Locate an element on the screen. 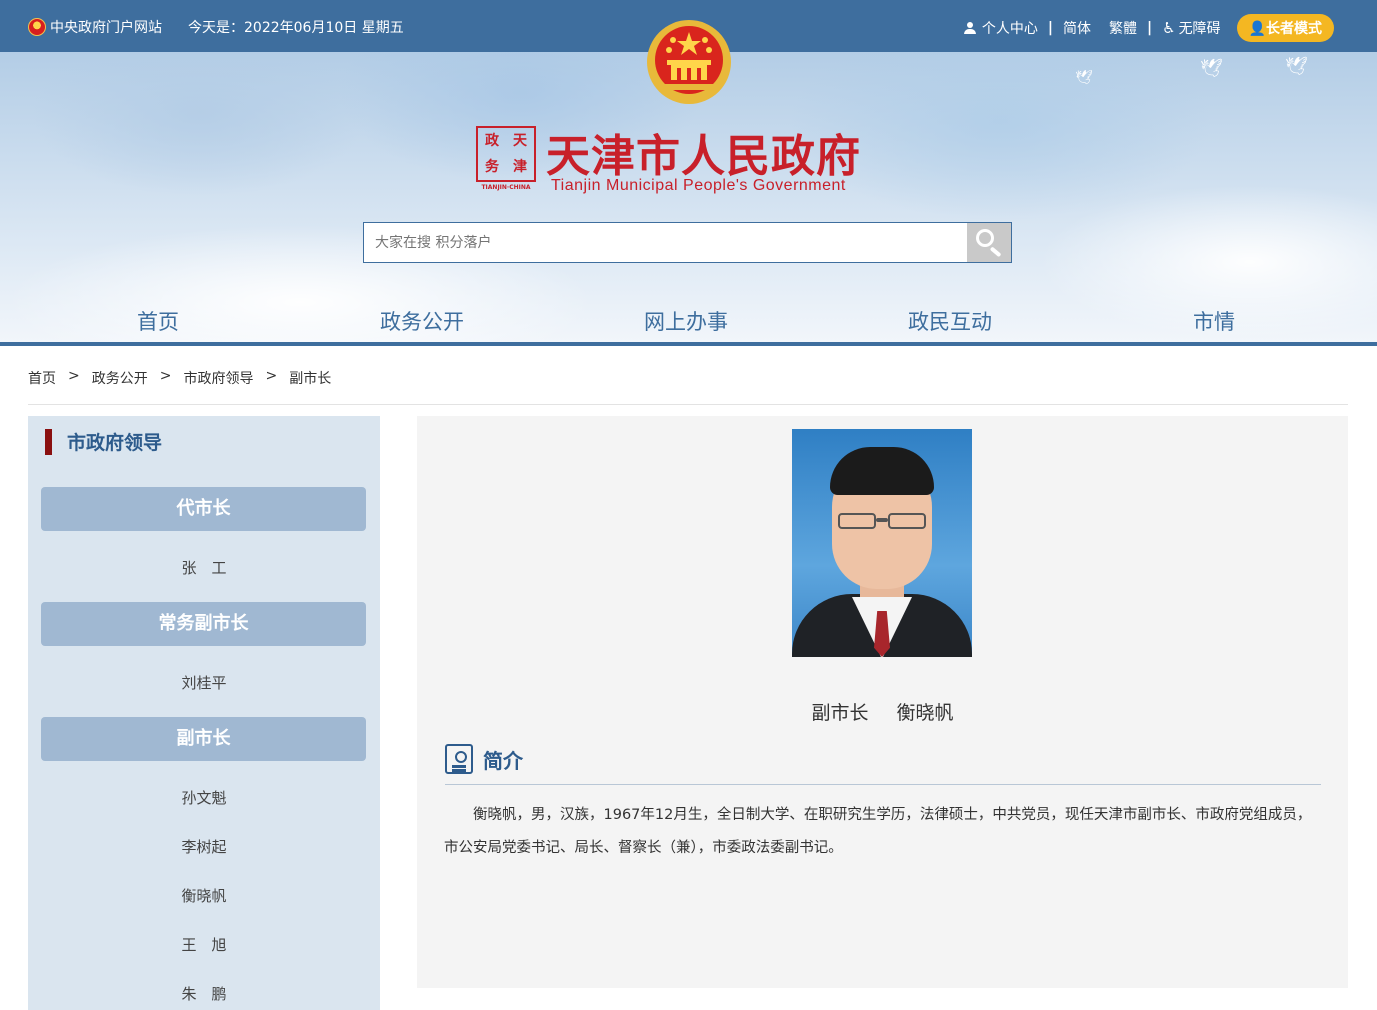  sidebar-person: 衡晓帆 is located at coordinates (204, 895).